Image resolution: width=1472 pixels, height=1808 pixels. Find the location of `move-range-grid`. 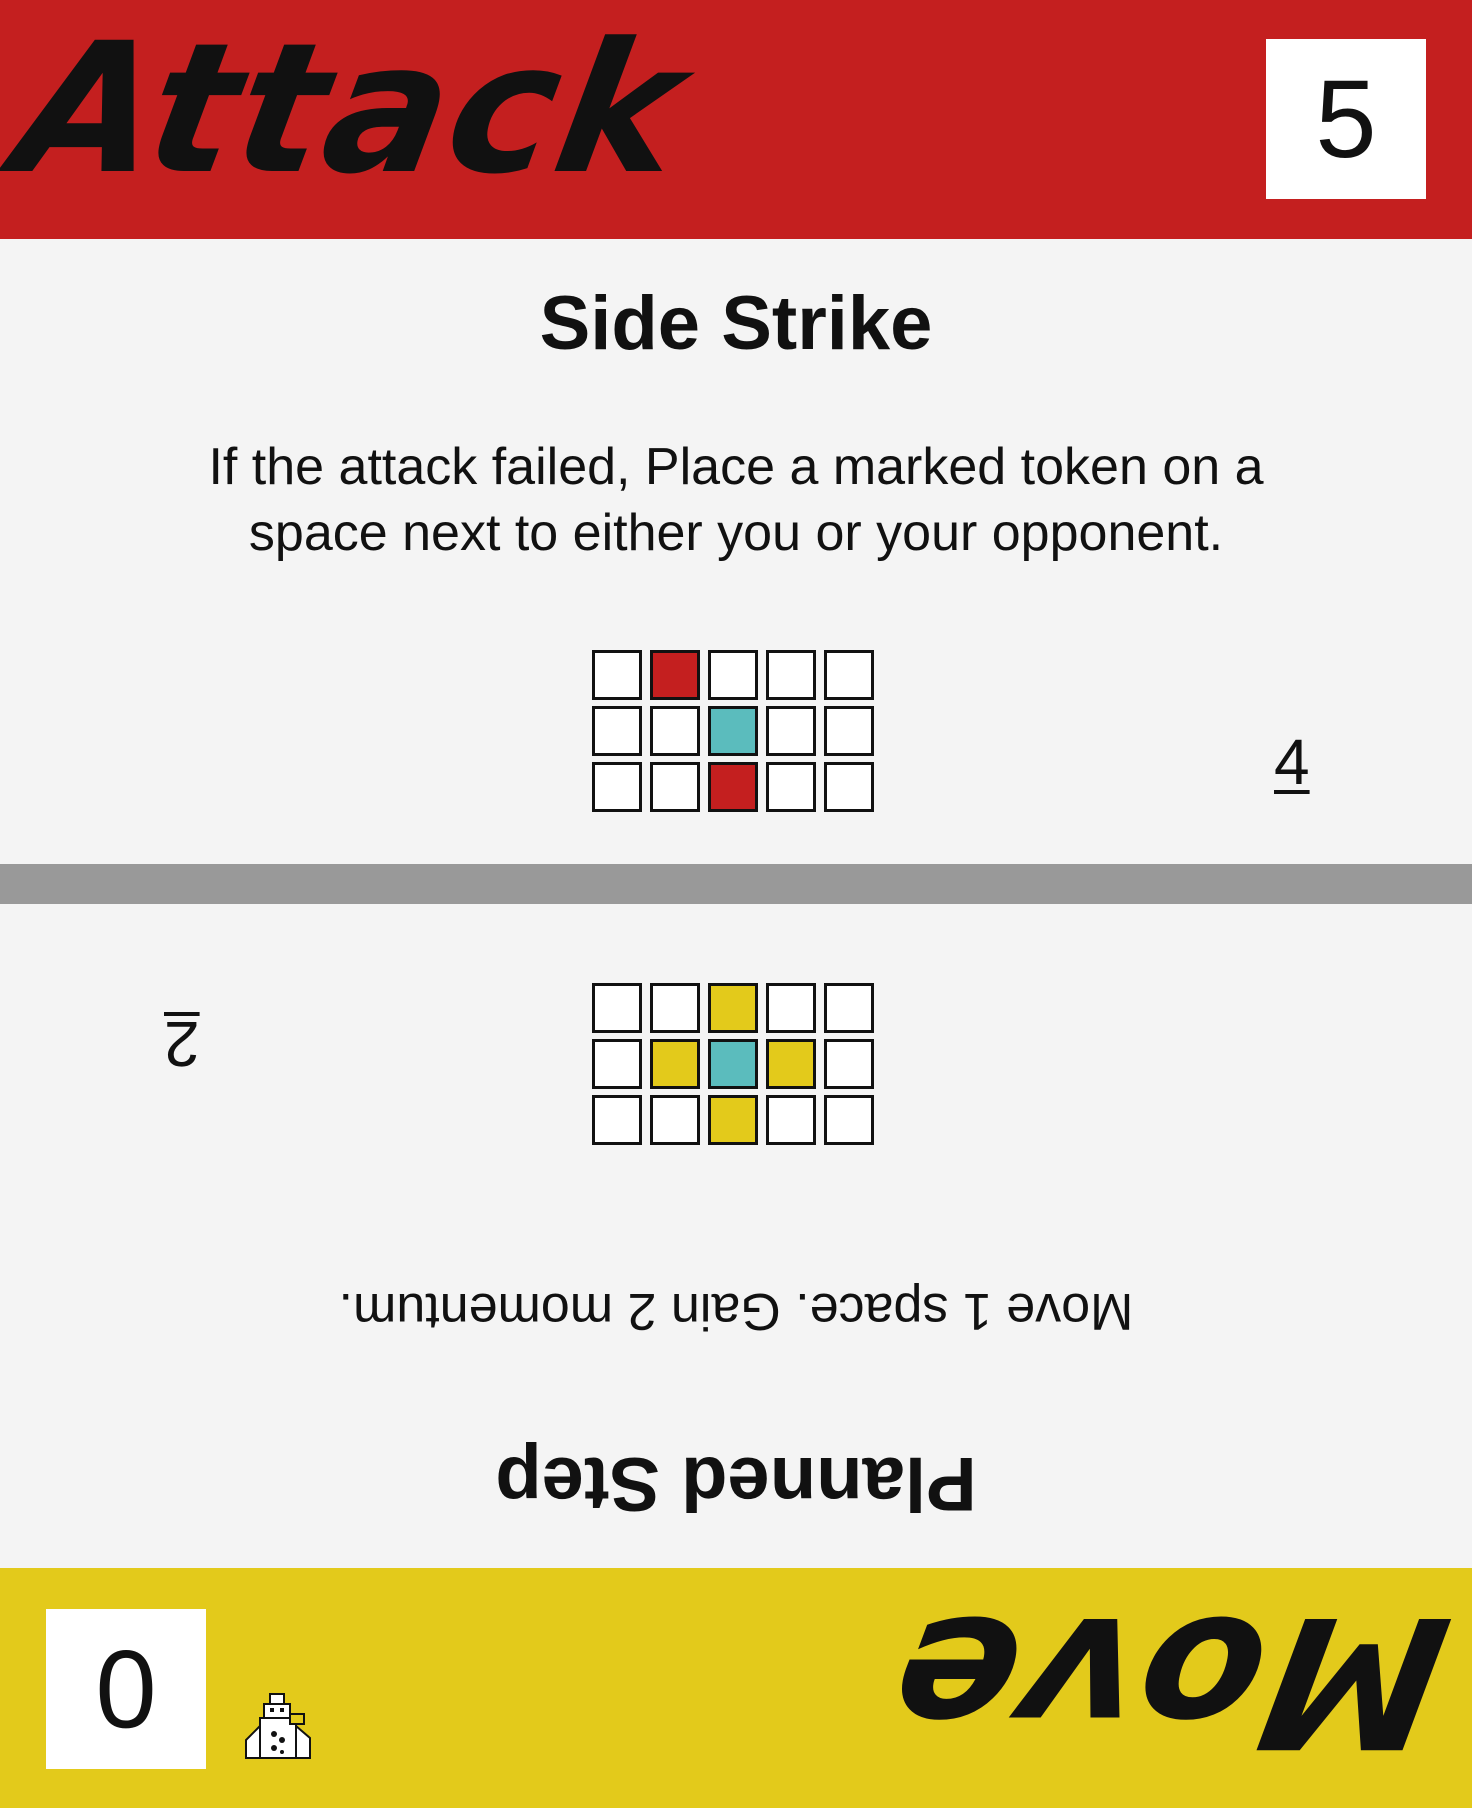

move-range-grid is located at coordinates (736, 1064).